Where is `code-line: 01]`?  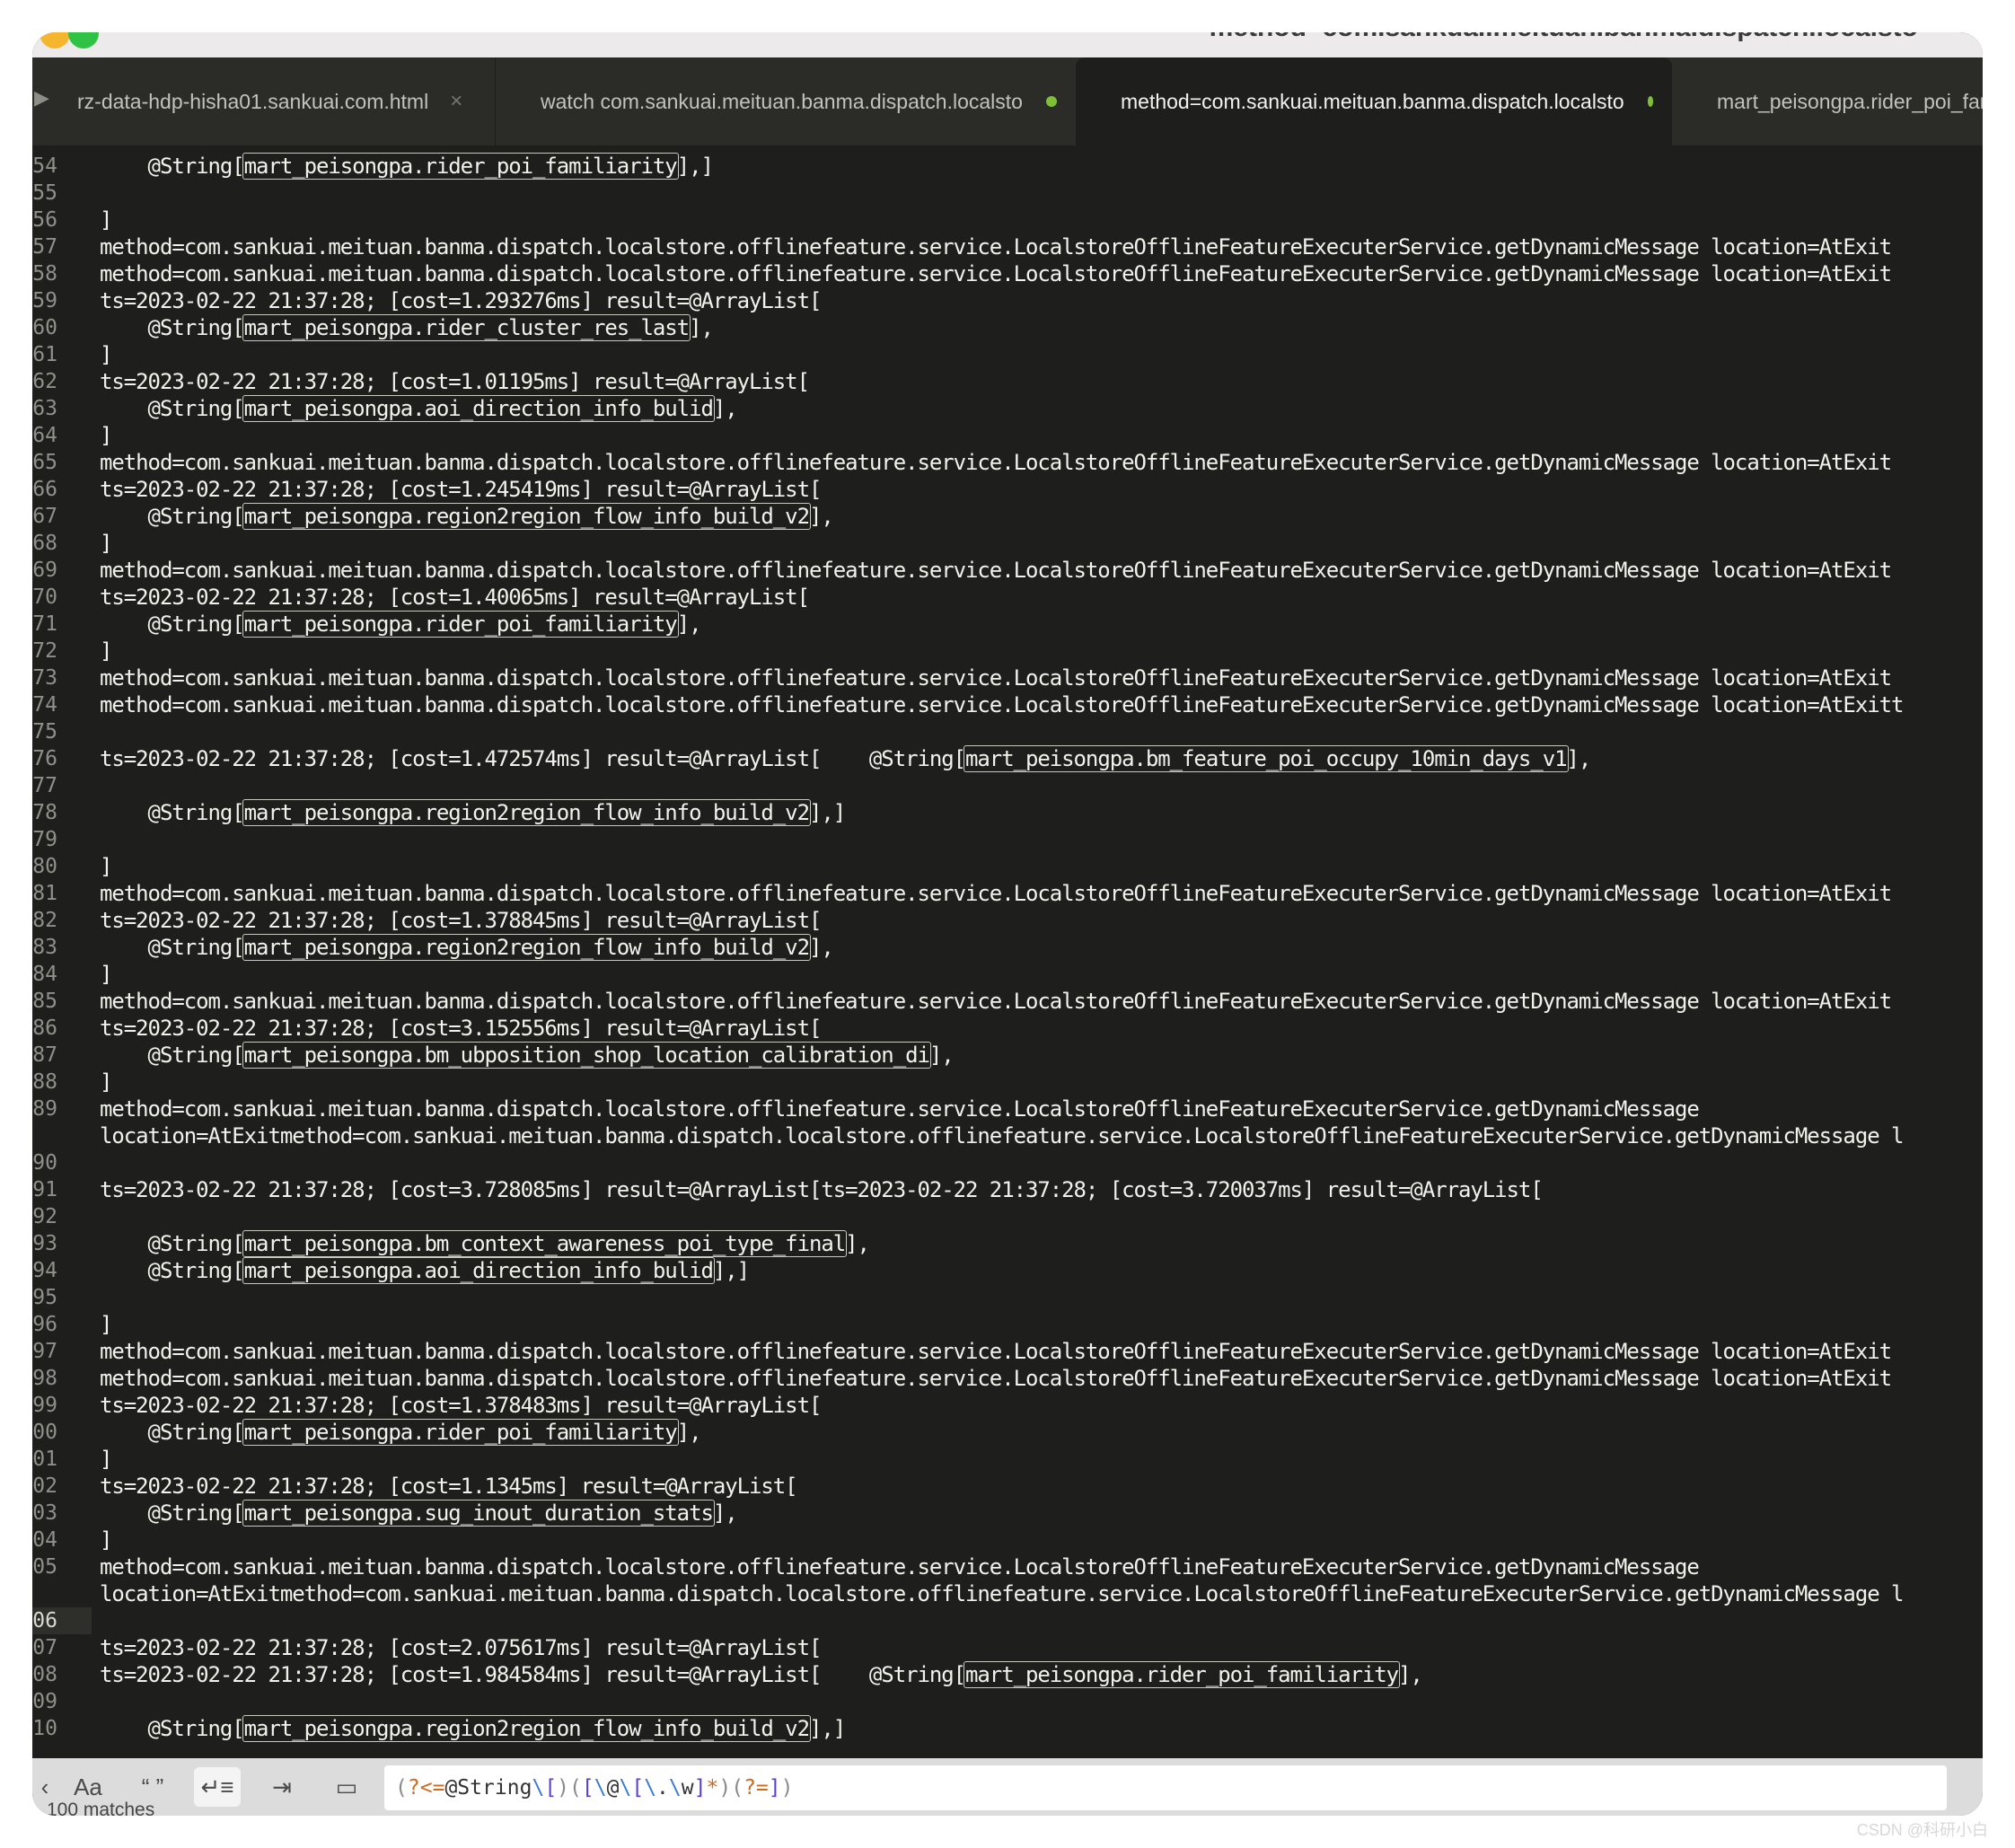
code-line: 01] is located at coordinates (1007, 1459).